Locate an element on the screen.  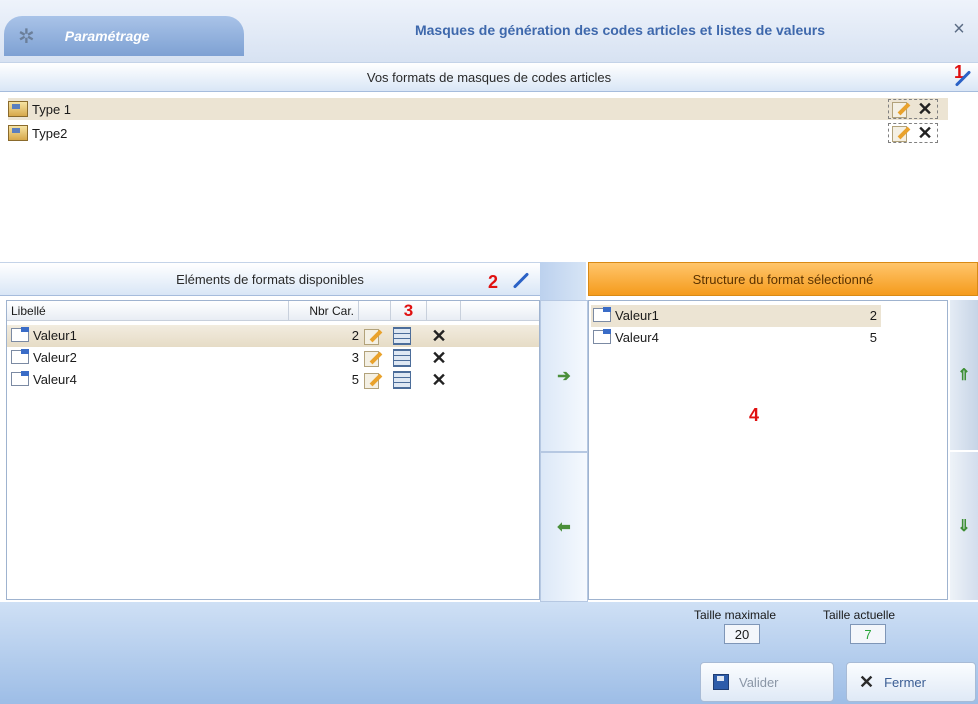
tools-icon: ✲ is located at coordinates (26, 36).